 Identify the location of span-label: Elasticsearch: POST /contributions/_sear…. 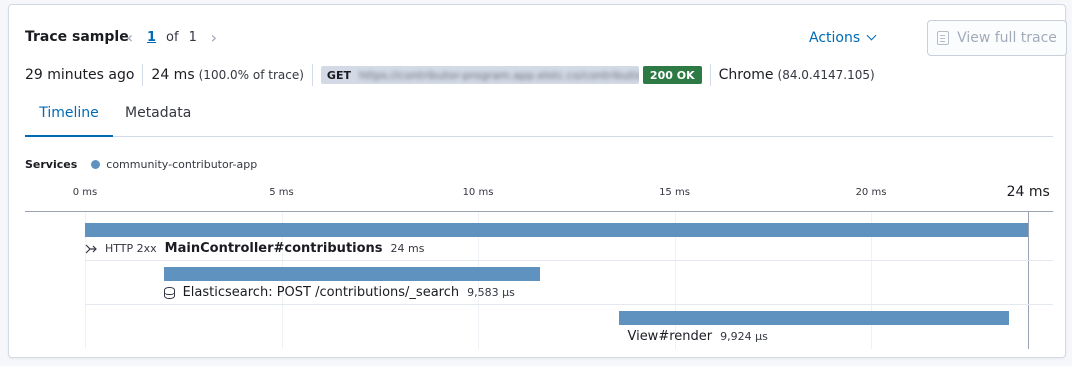
(339, 292).